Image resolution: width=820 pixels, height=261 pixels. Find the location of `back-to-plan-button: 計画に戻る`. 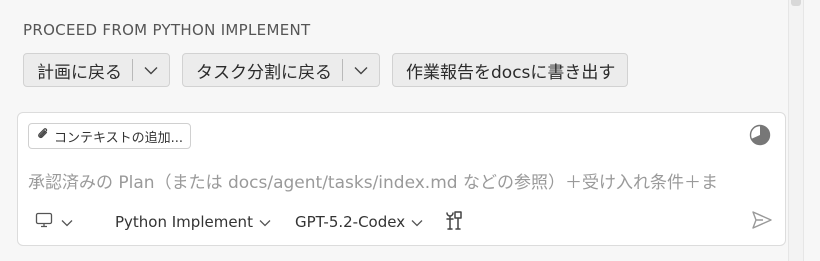

back-to-plan-button: 計画に戻る is located at coordinates (96, 70).